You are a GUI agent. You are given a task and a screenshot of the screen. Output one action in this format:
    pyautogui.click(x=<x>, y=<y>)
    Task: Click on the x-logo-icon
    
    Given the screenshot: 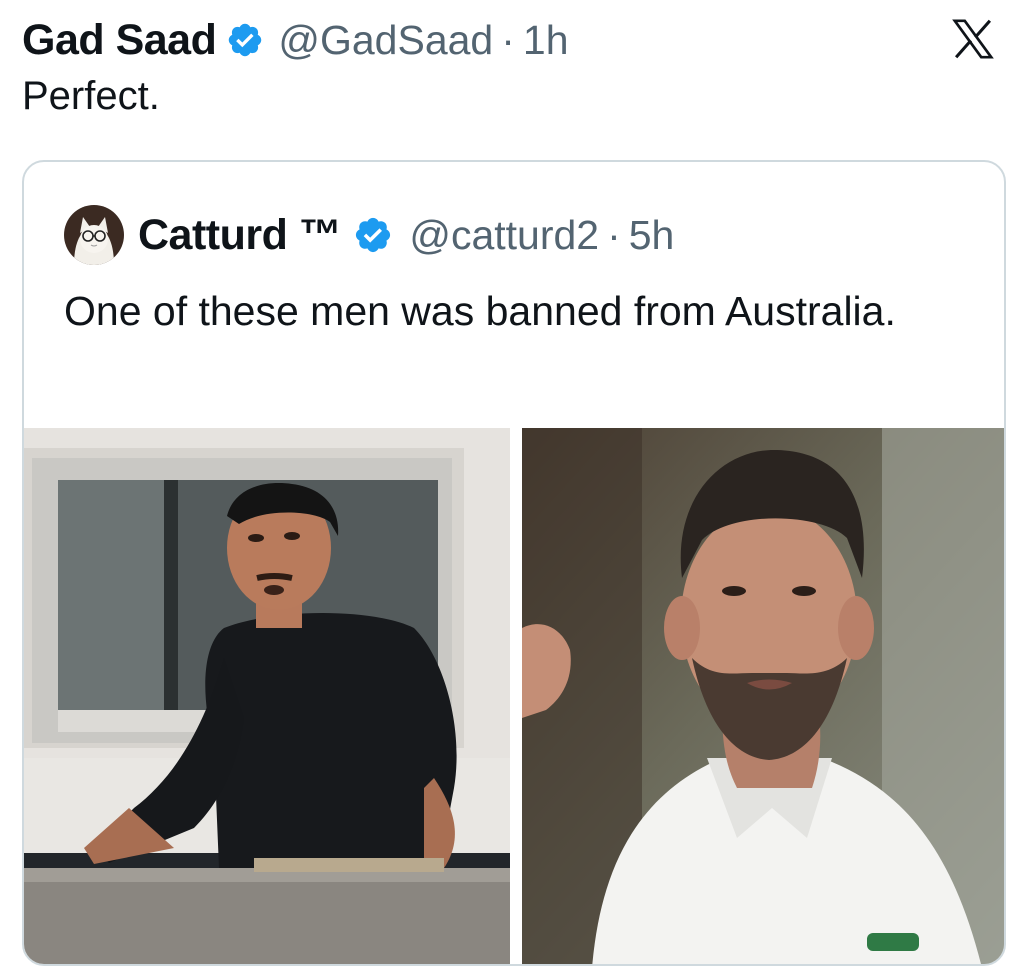 What is the action you would take?
    pyautogui.click(x=973, y=39)
    